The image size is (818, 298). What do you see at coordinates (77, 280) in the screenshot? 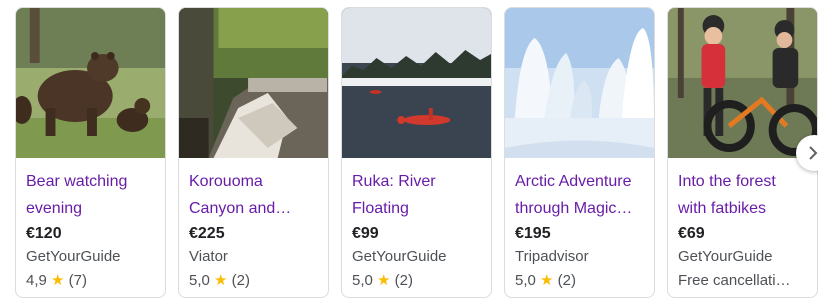
I see `rating-count: (7)` at bounding box center [77, 280].